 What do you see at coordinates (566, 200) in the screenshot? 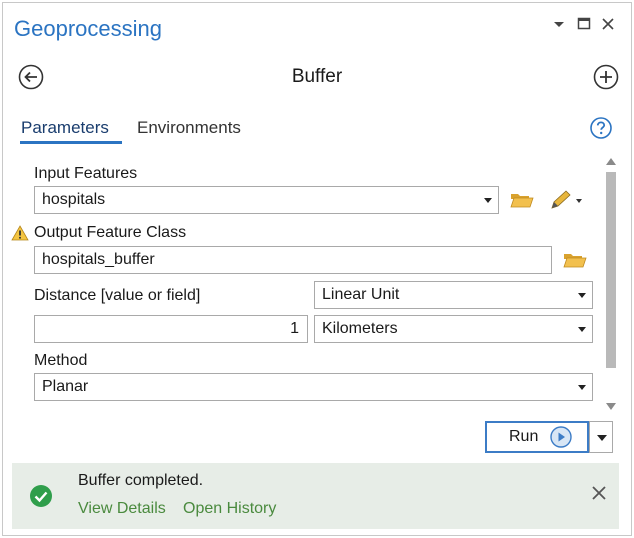
I see `edit-pencil-icon` at bounding box center [566, 200].